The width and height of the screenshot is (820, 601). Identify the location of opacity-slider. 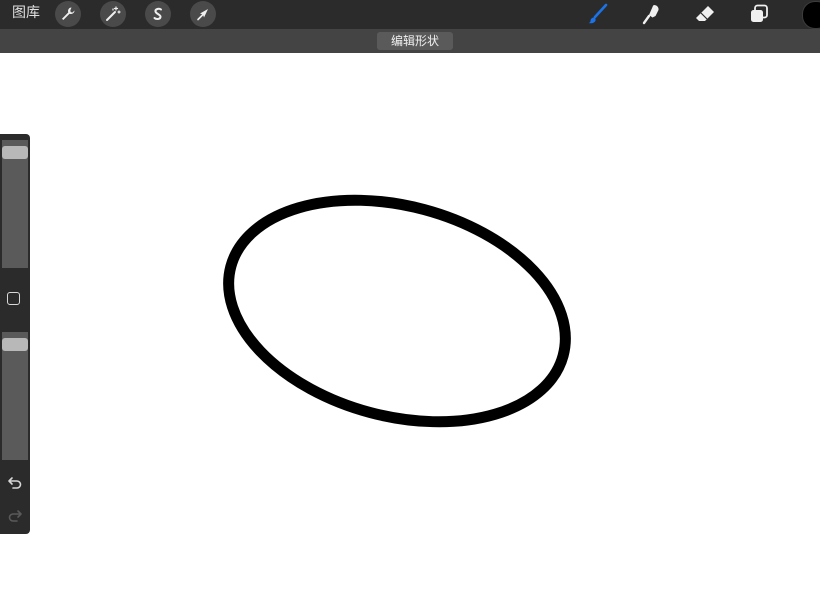
(15, 396).